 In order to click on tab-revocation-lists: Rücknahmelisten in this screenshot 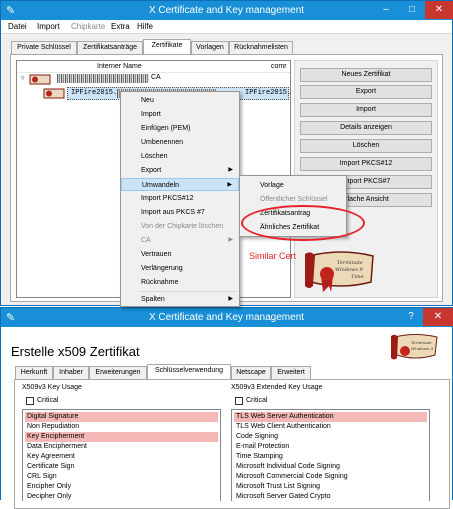, I will do `click(261, 47)`.